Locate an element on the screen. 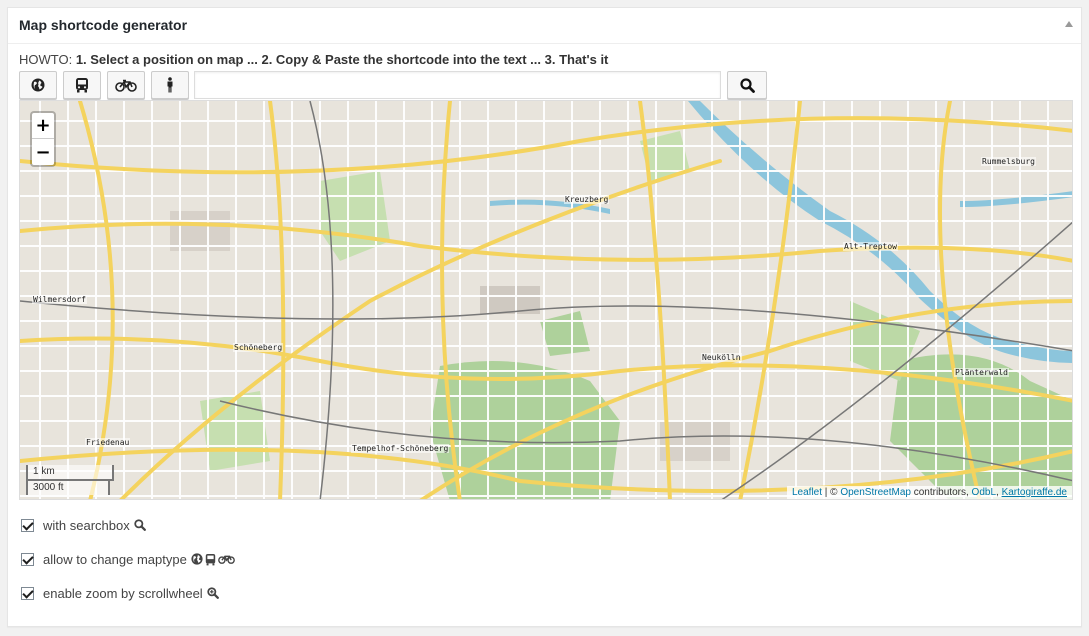 This screenshot has width=1089, height=636. map-type-cycle-button is located at coordinates (126, 85).